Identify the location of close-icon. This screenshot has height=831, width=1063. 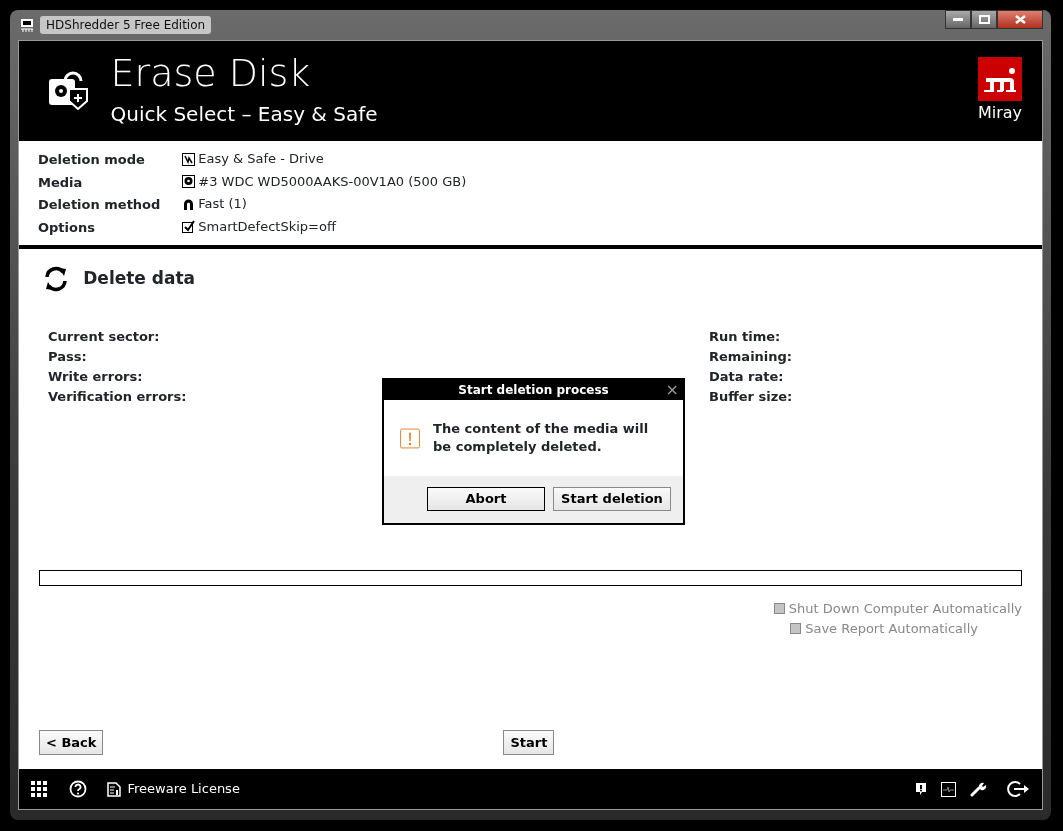
(1020, 19).